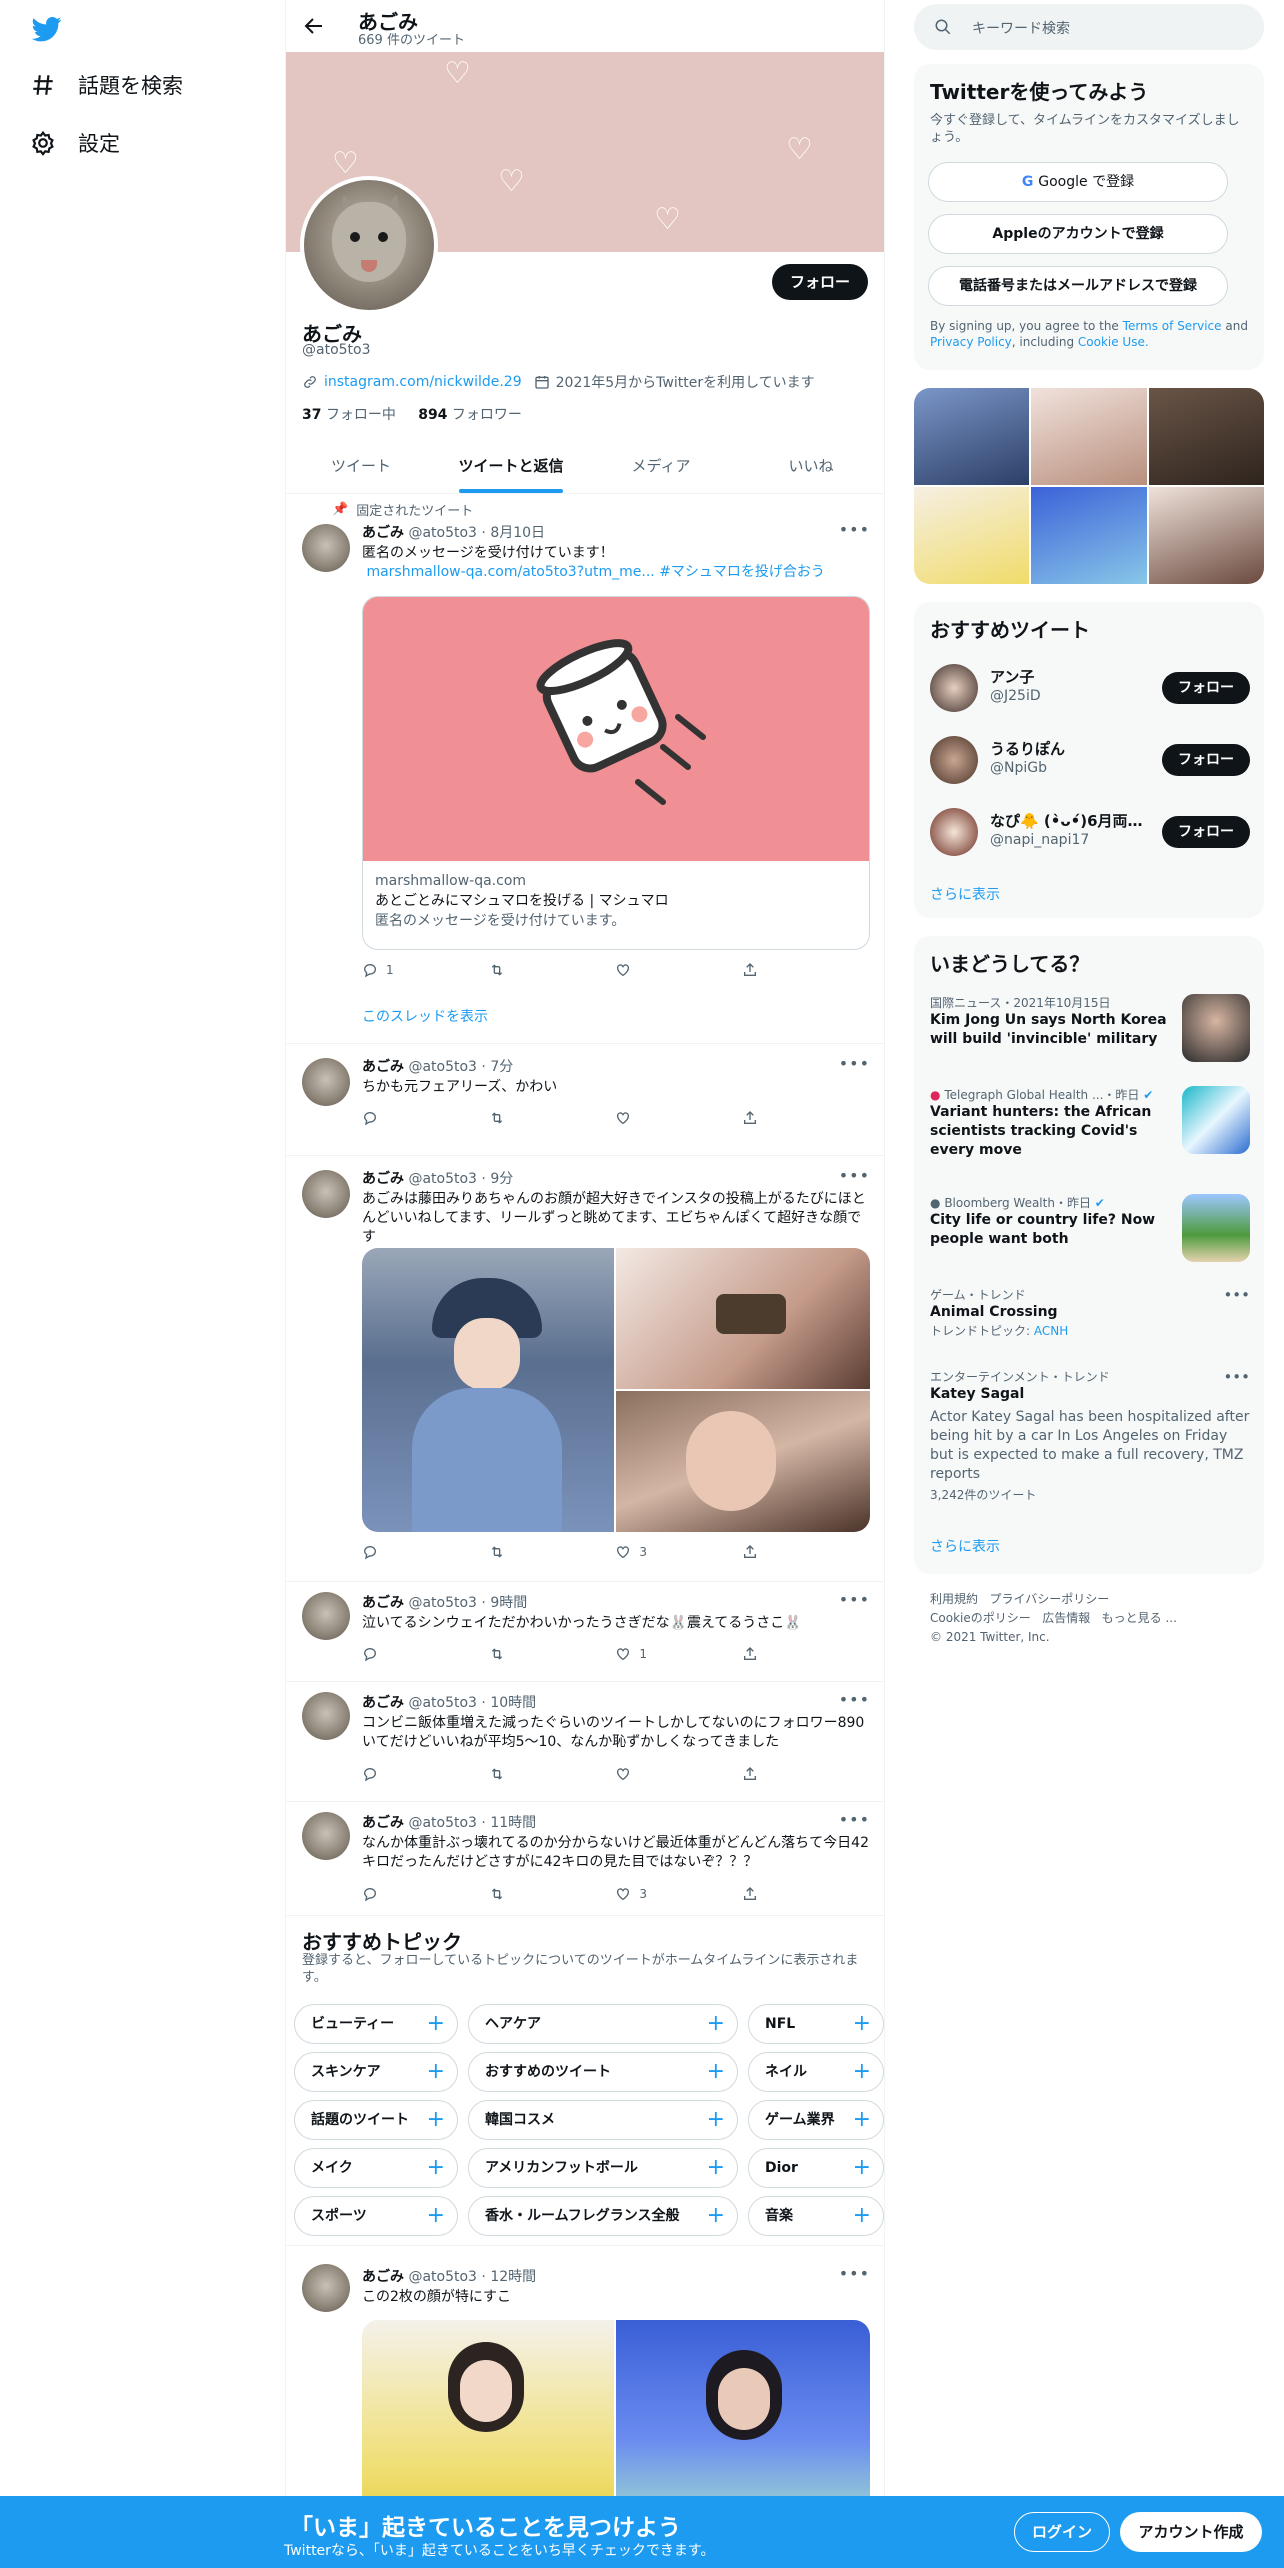  What do you see at coordinates (314, 26) in the screenshot?
I see `back-arrow-icon` at bounding box center [314, 26].